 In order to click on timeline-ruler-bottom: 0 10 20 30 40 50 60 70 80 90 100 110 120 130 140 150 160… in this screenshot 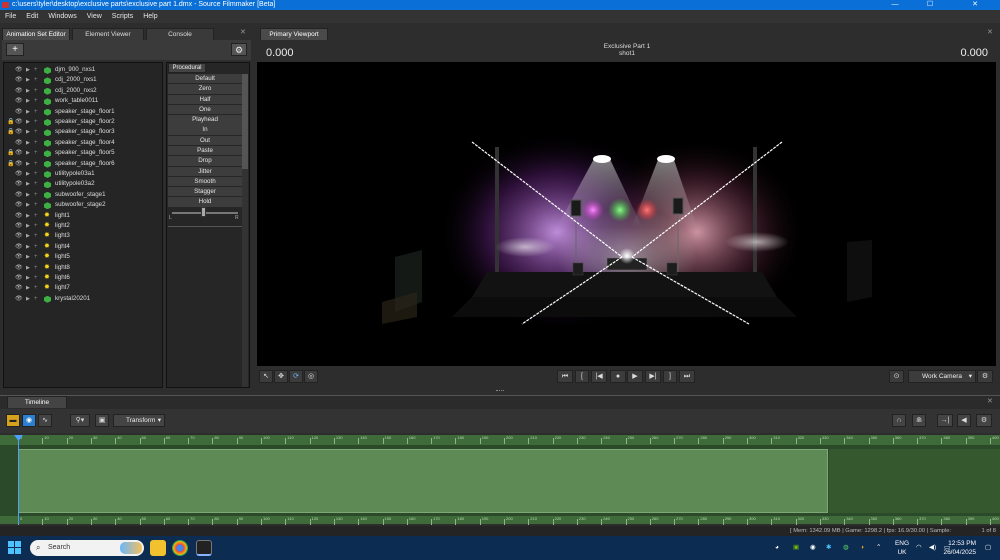, I will do `click(500, 520)`.